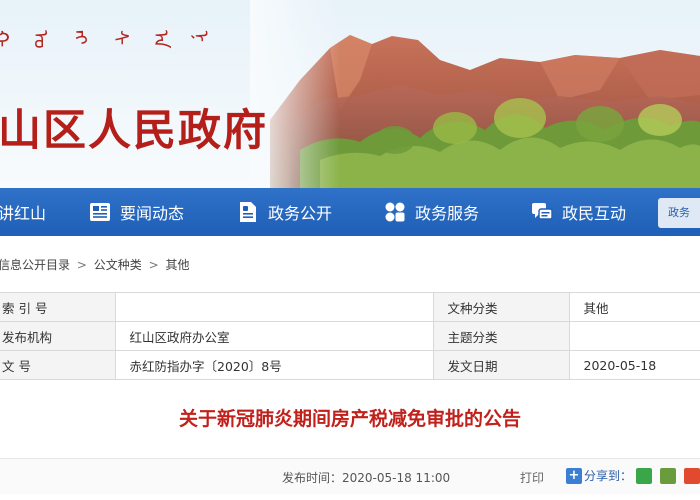 The image size is (700, 500). What do you see at coordinates (201, 36) in the screenshot?
I see `mongolian-char: ᠨ` at bounding box center [201, 36].